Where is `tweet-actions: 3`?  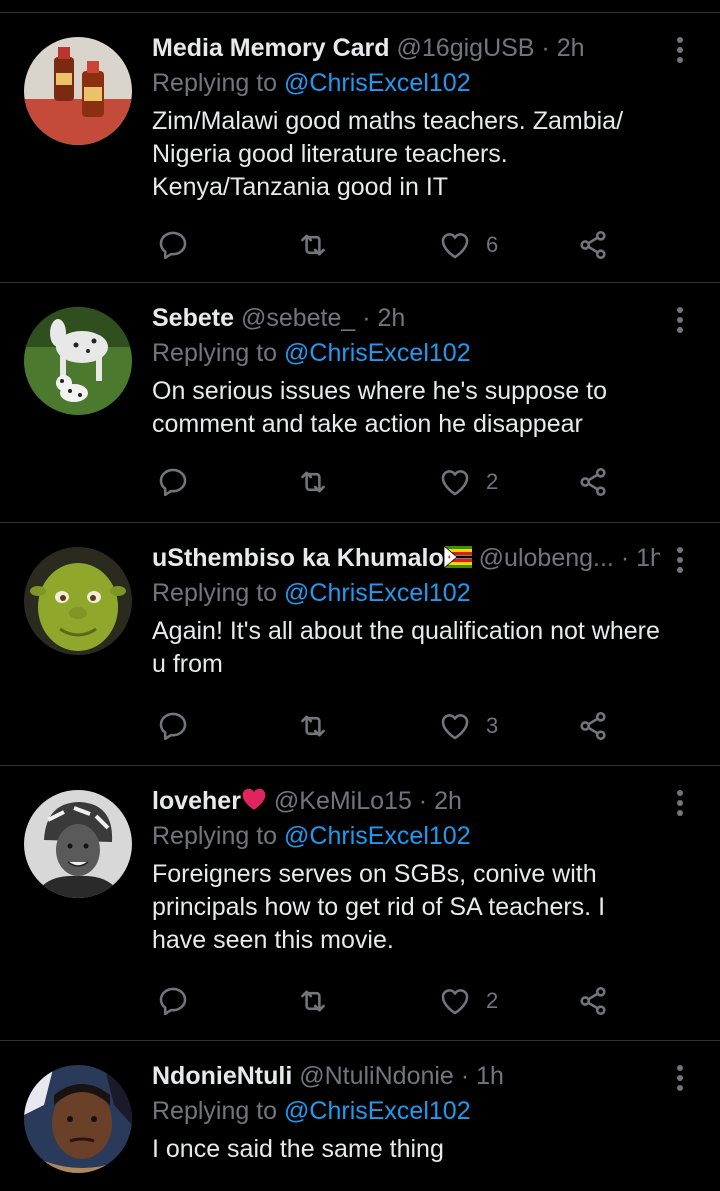
tweet-actions: 3 is located at coordinates (416, 726).